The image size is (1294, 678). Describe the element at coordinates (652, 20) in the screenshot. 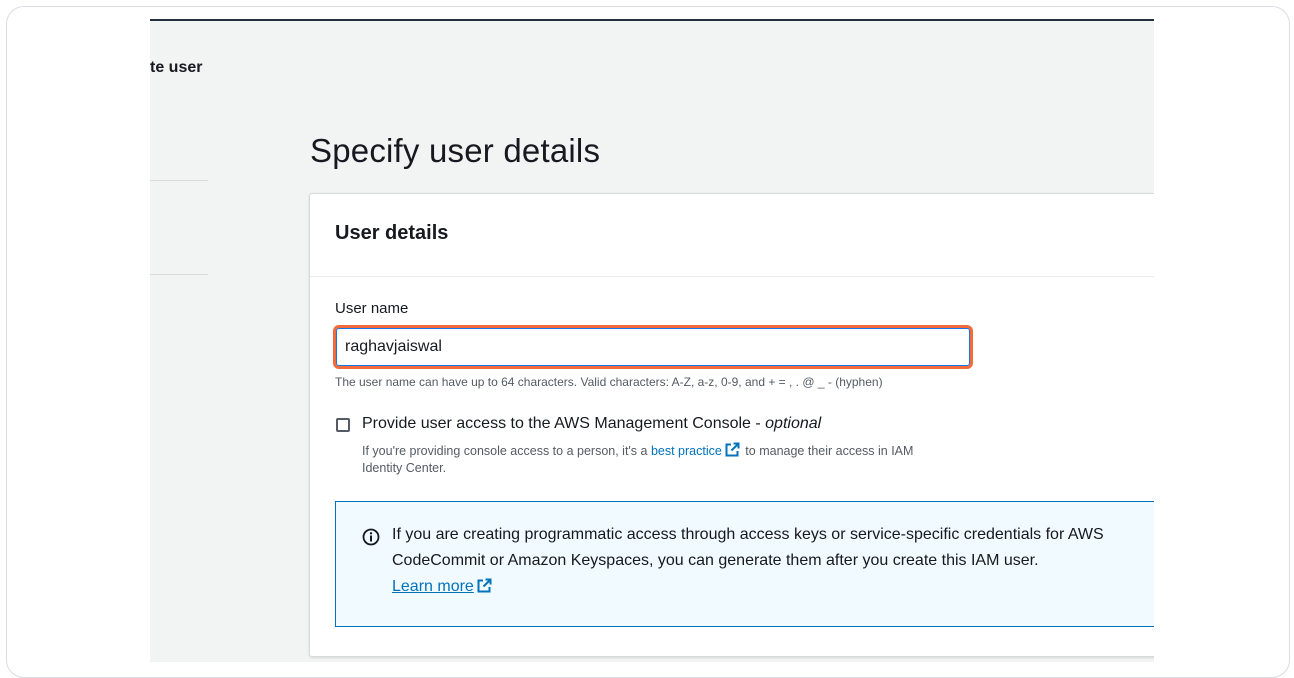

I see `top-nav-border` at that location.